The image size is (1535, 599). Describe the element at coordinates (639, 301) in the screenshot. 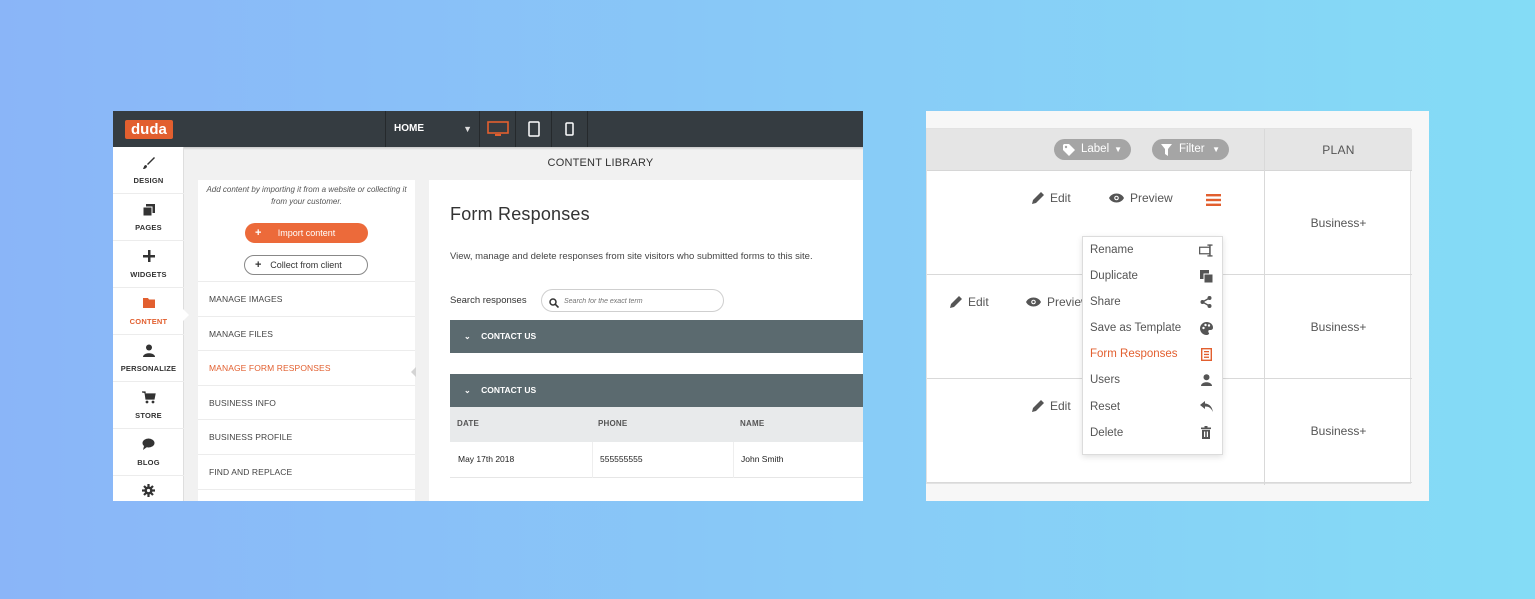

I see `search-input` at that location.